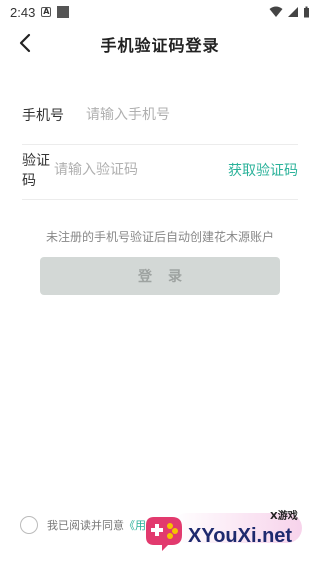  I want to click on status-time: 2:43, so click(23, 12).